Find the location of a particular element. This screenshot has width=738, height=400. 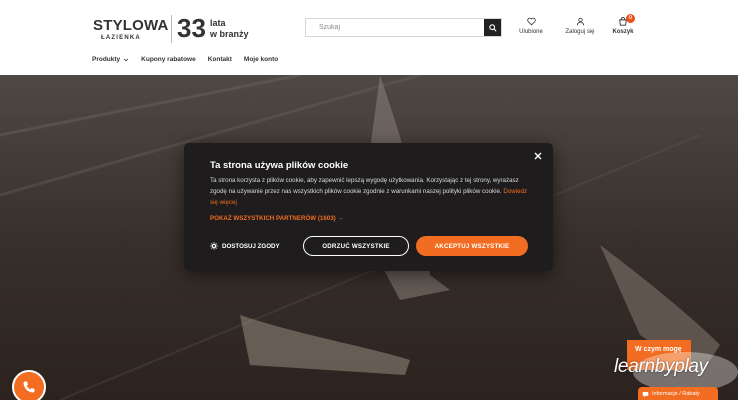

cart-link: 0 Koszyk is located at coordinates (623, 24).